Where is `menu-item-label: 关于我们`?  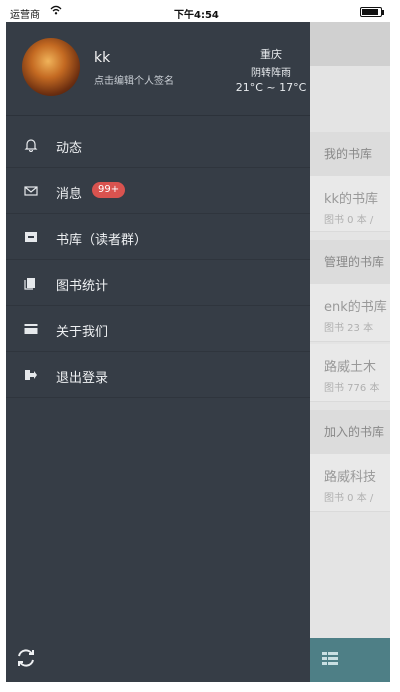
menu-item-label: 关于我们 is located at coordinates (82, 332).